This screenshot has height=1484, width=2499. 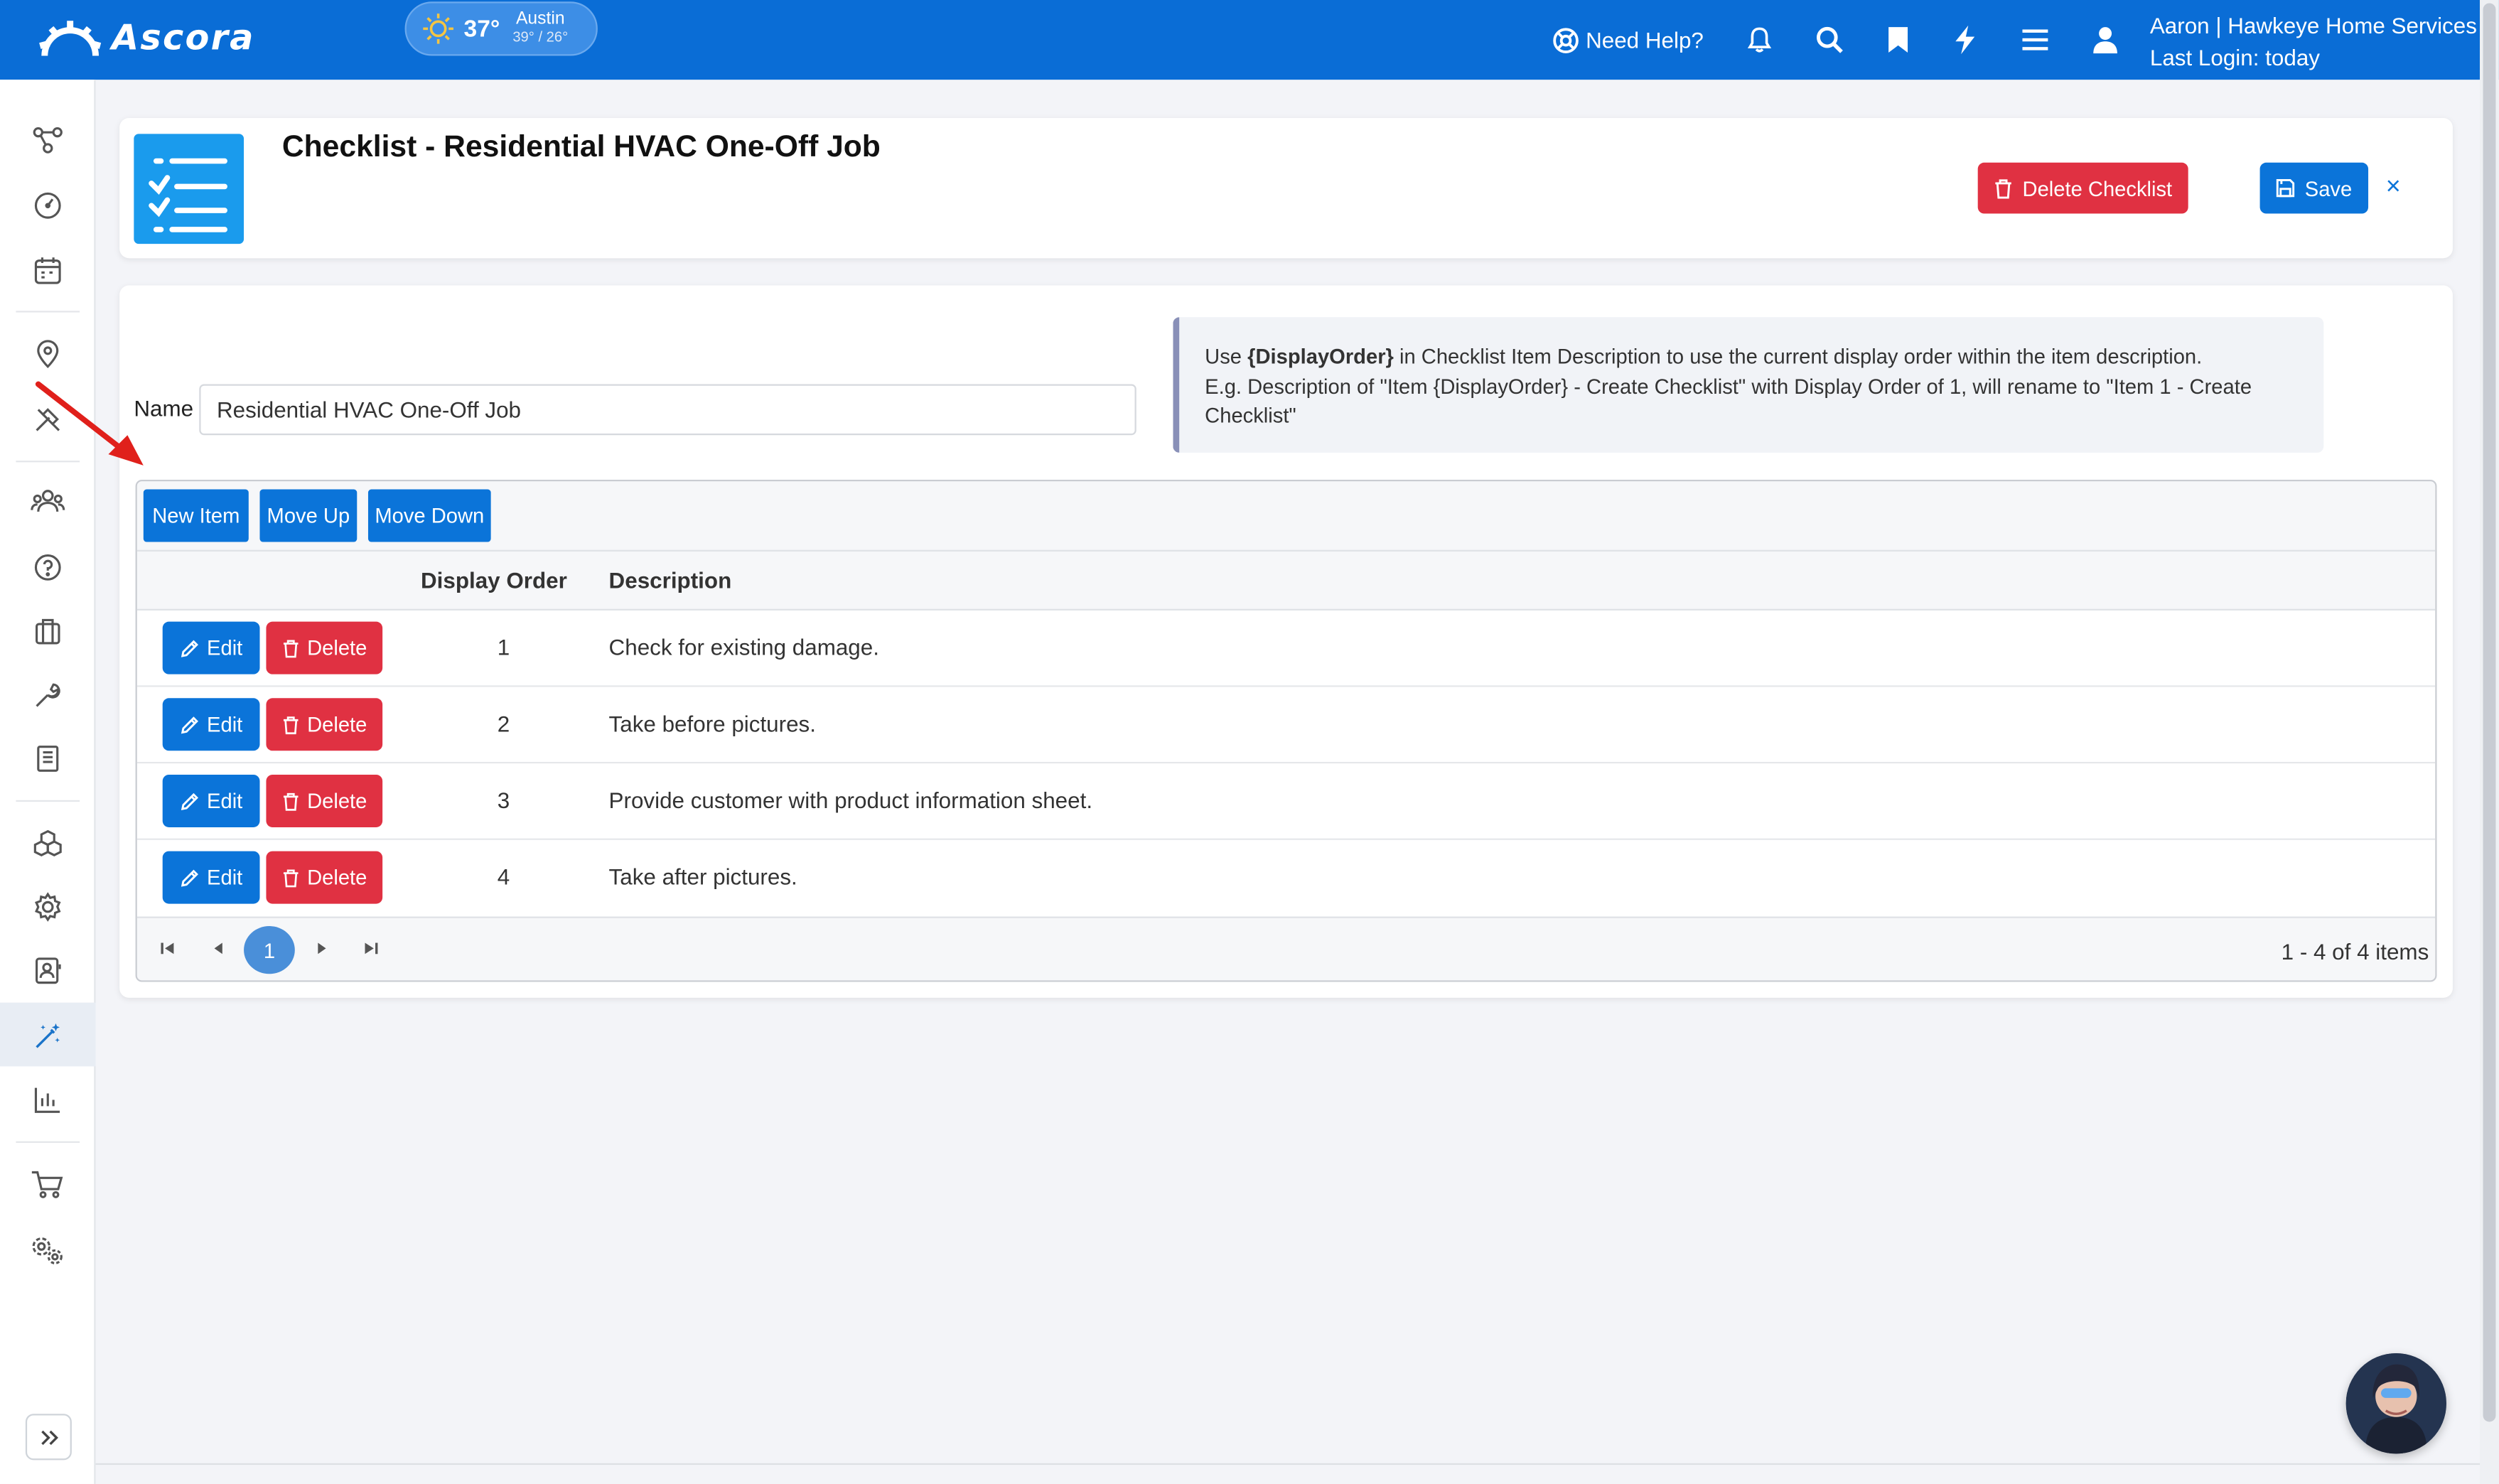 I want to click on last-login: Last Login: today, so click(x=2234, y=57).